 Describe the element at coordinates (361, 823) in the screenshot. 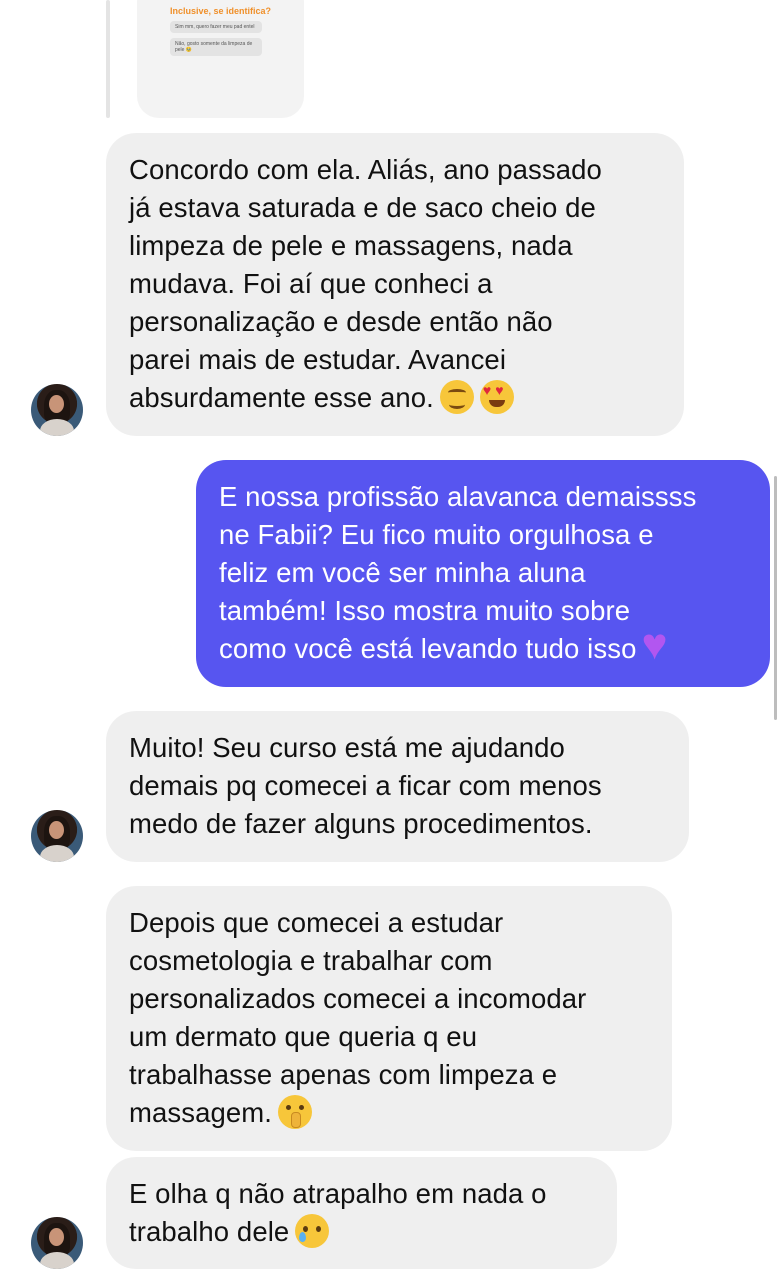

I see `message-line: medo de fazer alguns procedimentos.` at that location.